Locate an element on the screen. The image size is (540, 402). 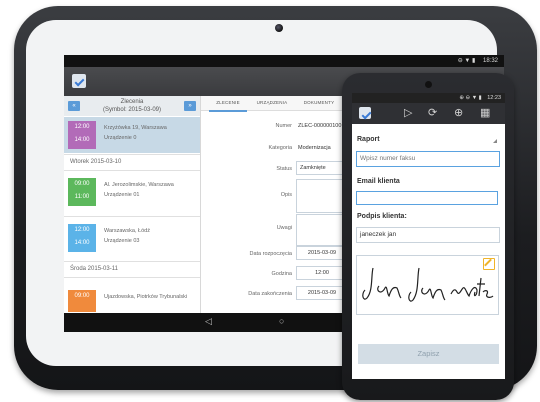
orders-list-header: « Zlecenia (Symbol: 2015-03-09) » is located at coordinates (132, 106).